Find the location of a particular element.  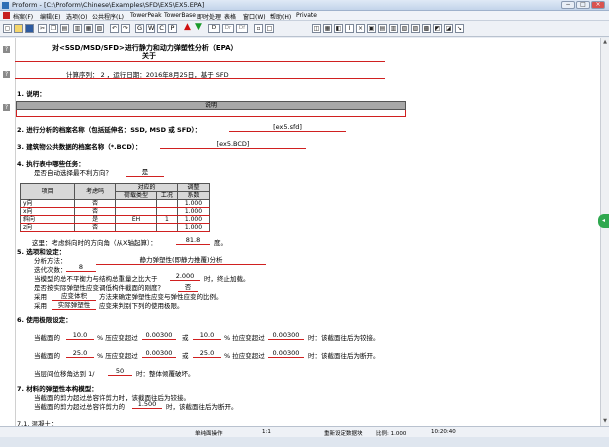

copy-icon: ❐ is located at coordinates (53, 28).